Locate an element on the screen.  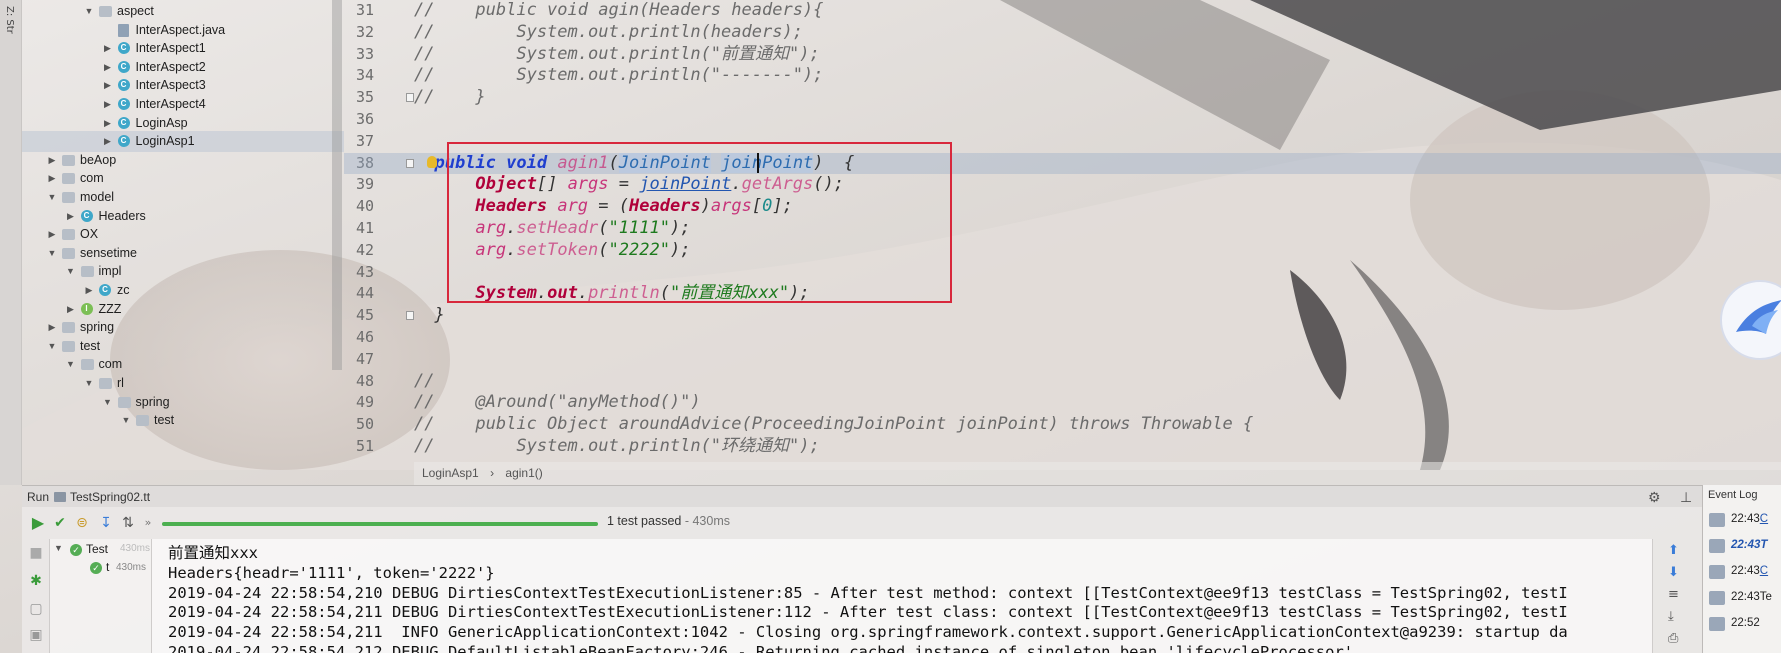
test-status-text: 1 test passed is located at coordinates (644, 521).